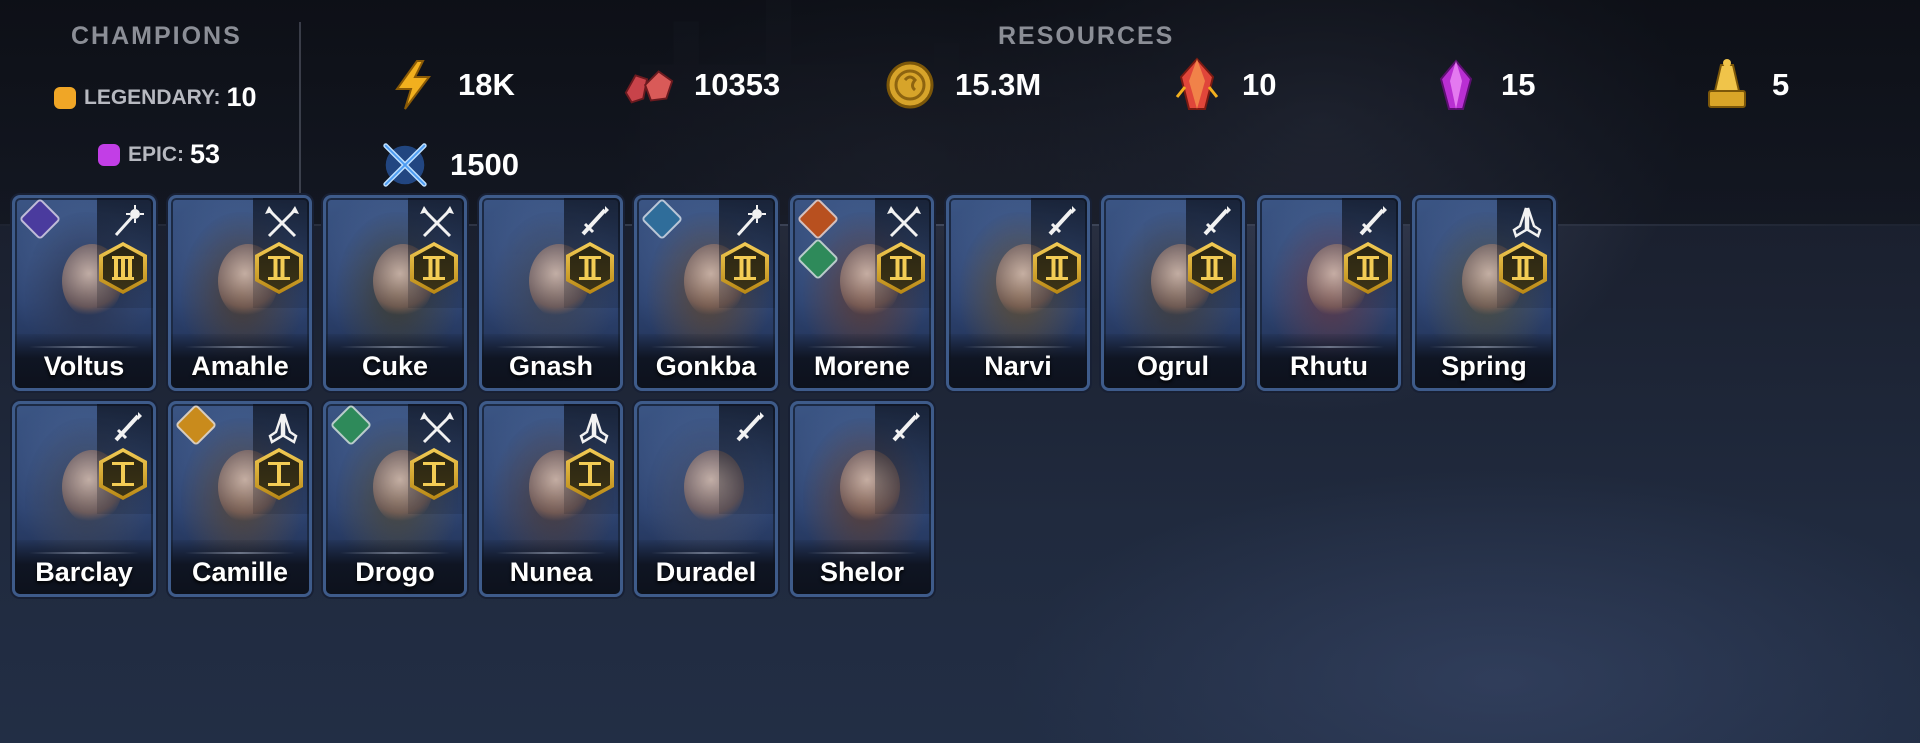 The image size is (1920, 743). What do you see at coordinates (1727, 85) in the screenshot?
I see `gold-trophy-icon` at bounding box center [1727, 85].